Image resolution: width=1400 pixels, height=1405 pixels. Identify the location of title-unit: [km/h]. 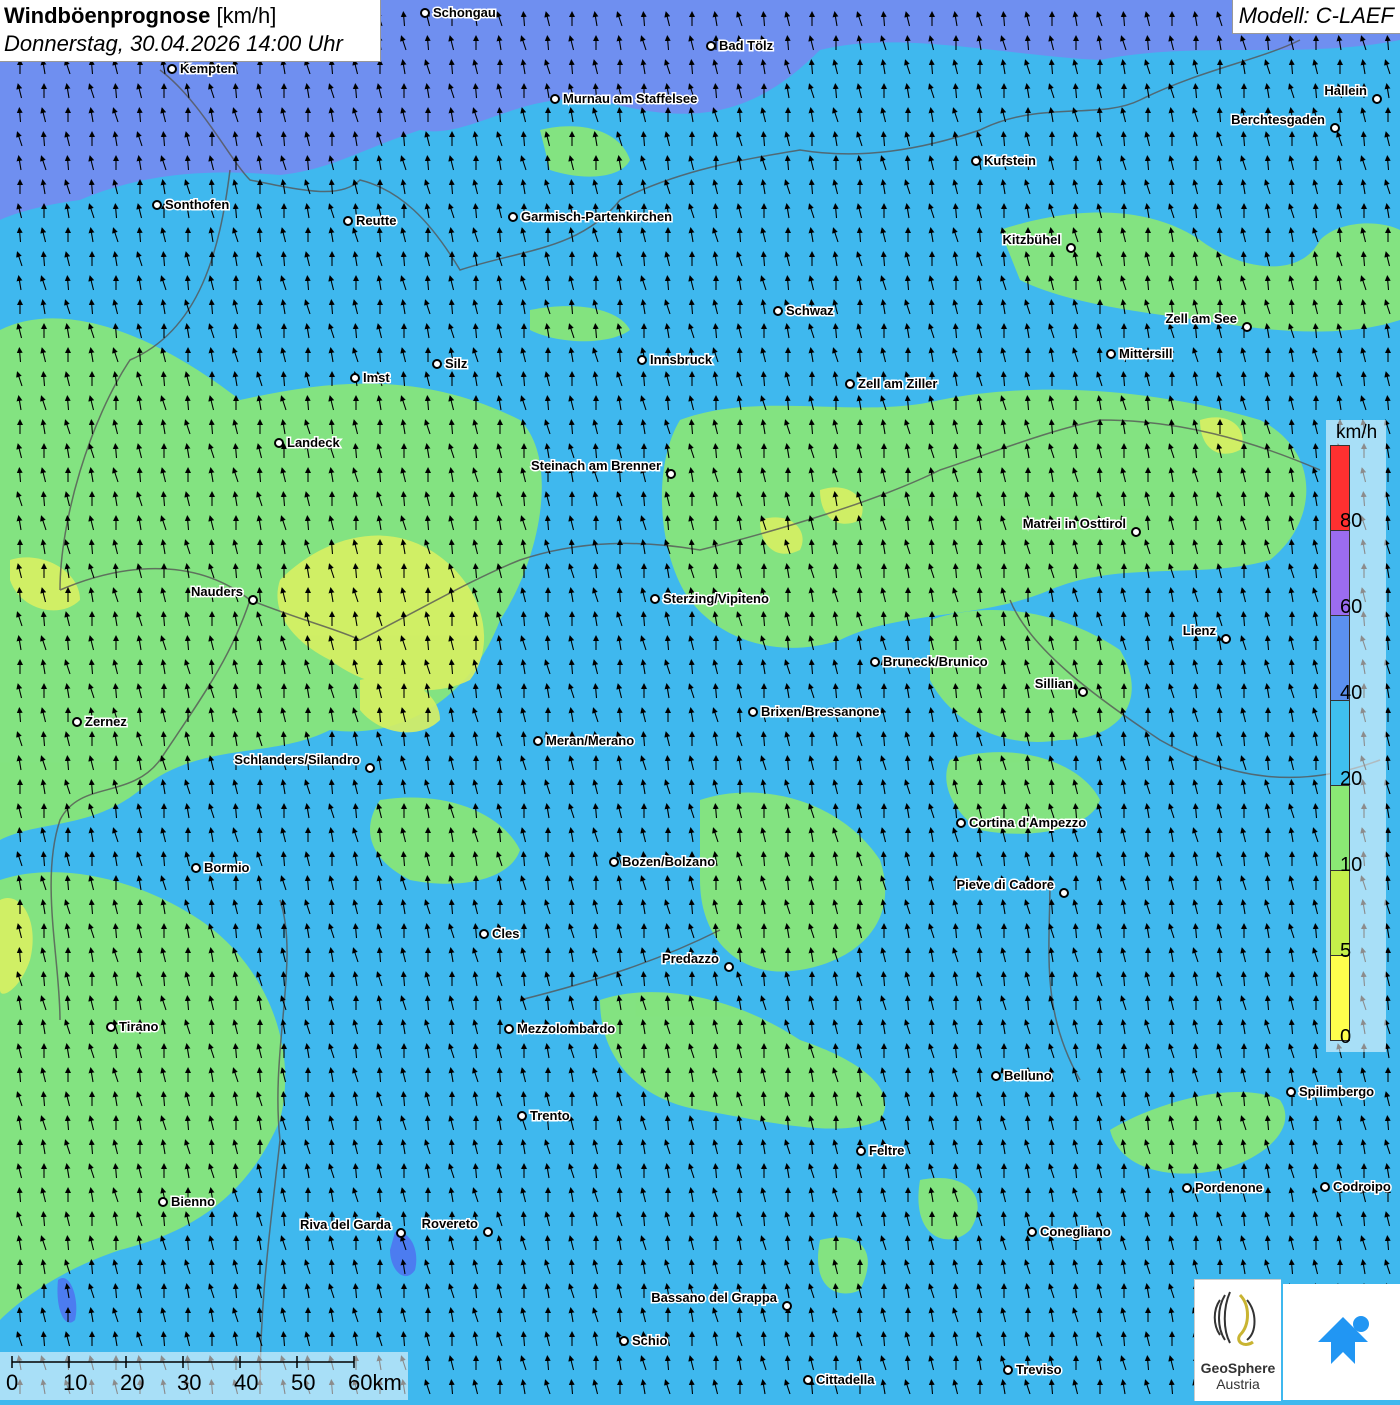
(246, 15).